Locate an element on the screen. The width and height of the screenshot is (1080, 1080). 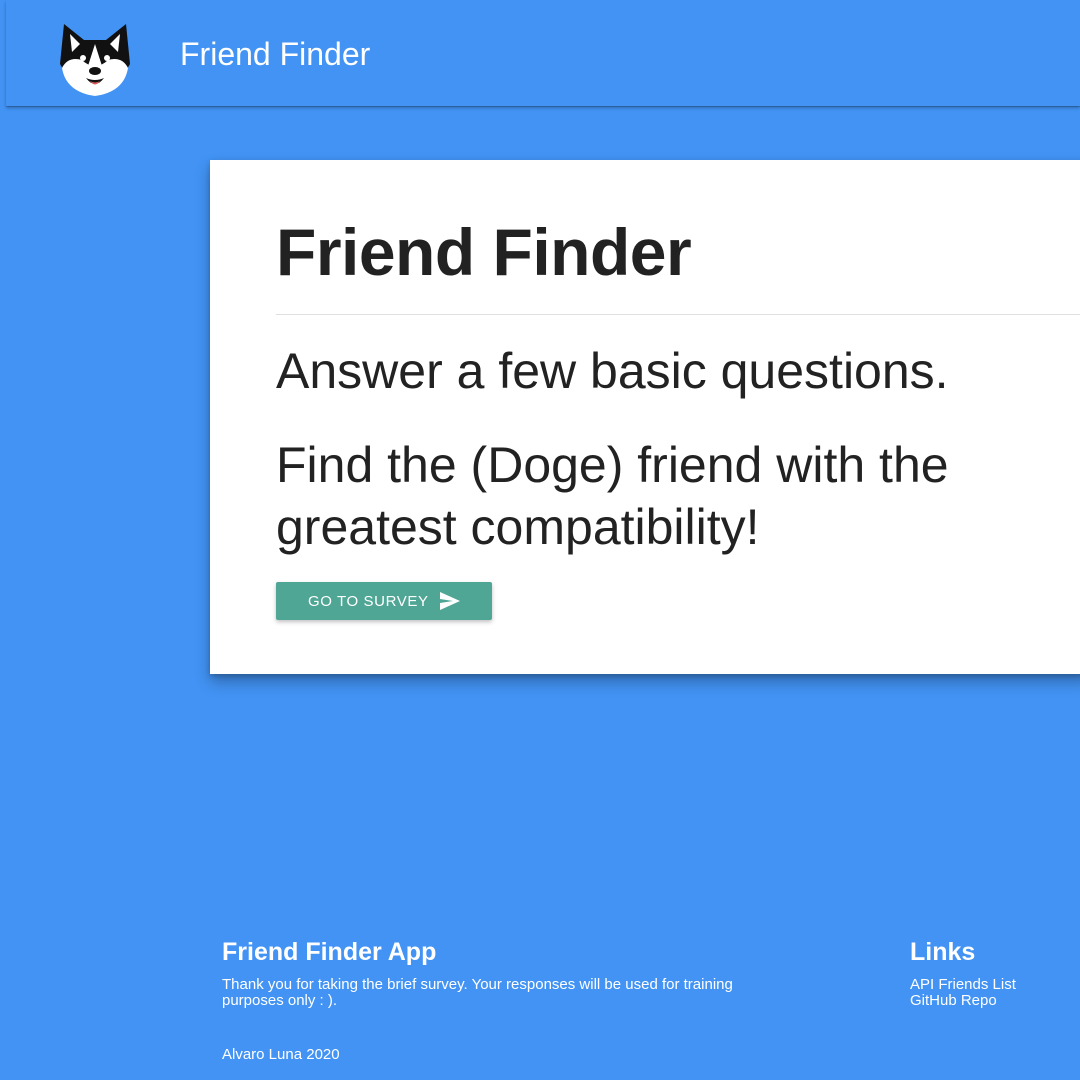
lead-text-questions: Answer a few basic questions. is located at coordinates (612, 371).